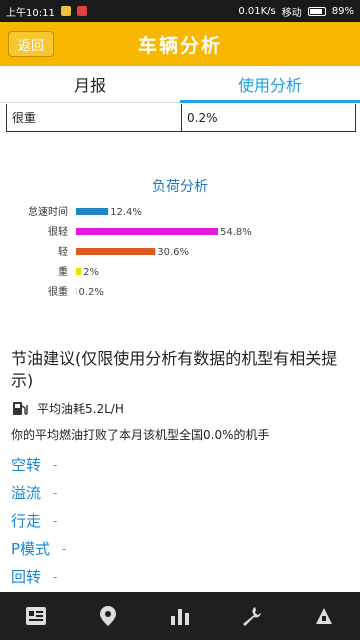  I want to click on page-title: 车辆分析, so click(179, 45).